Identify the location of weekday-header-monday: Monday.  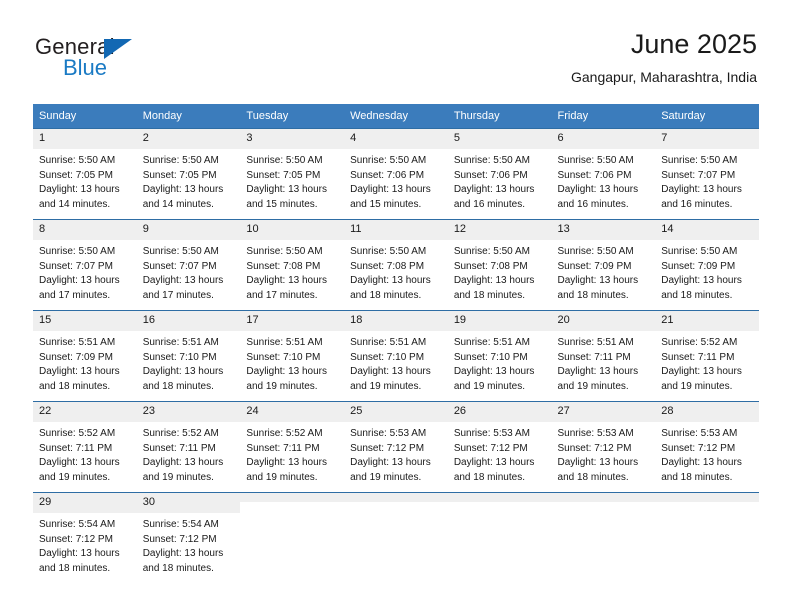
(188, 116).